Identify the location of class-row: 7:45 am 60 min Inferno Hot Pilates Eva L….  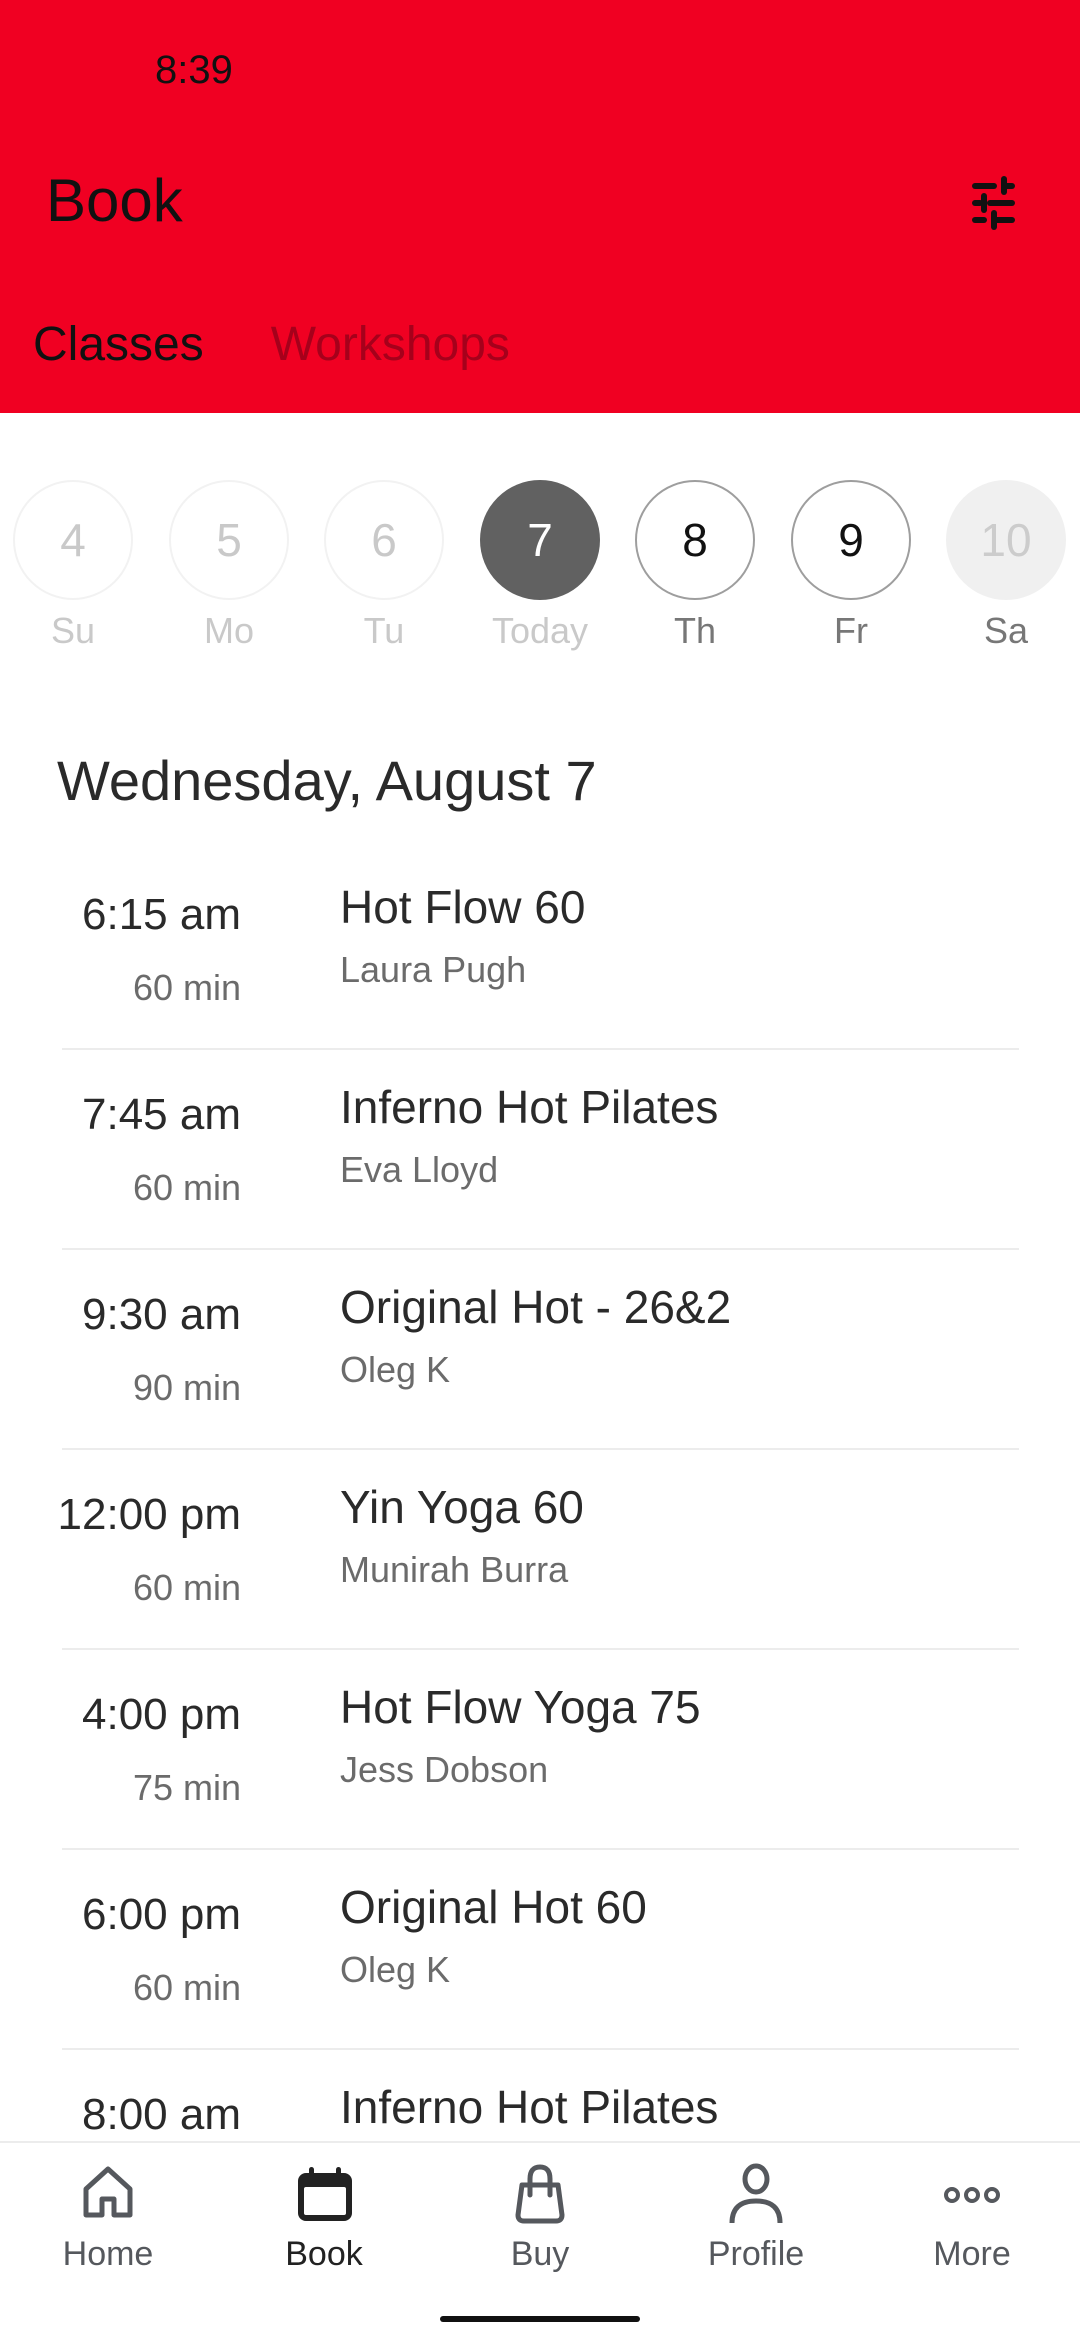
(540, 1150).